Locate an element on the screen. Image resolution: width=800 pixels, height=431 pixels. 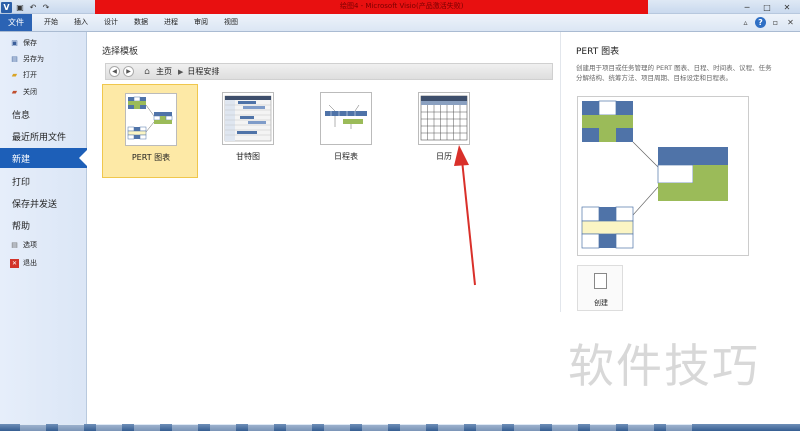
options-icon: ▤ is located at coordinates (14, 245).